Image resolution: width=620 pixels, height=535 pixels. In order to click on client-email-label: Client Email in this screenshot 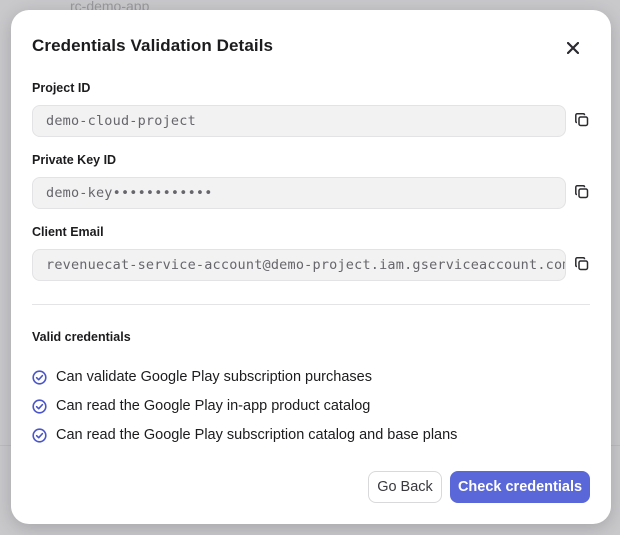, I will do `click(68, 232)`.